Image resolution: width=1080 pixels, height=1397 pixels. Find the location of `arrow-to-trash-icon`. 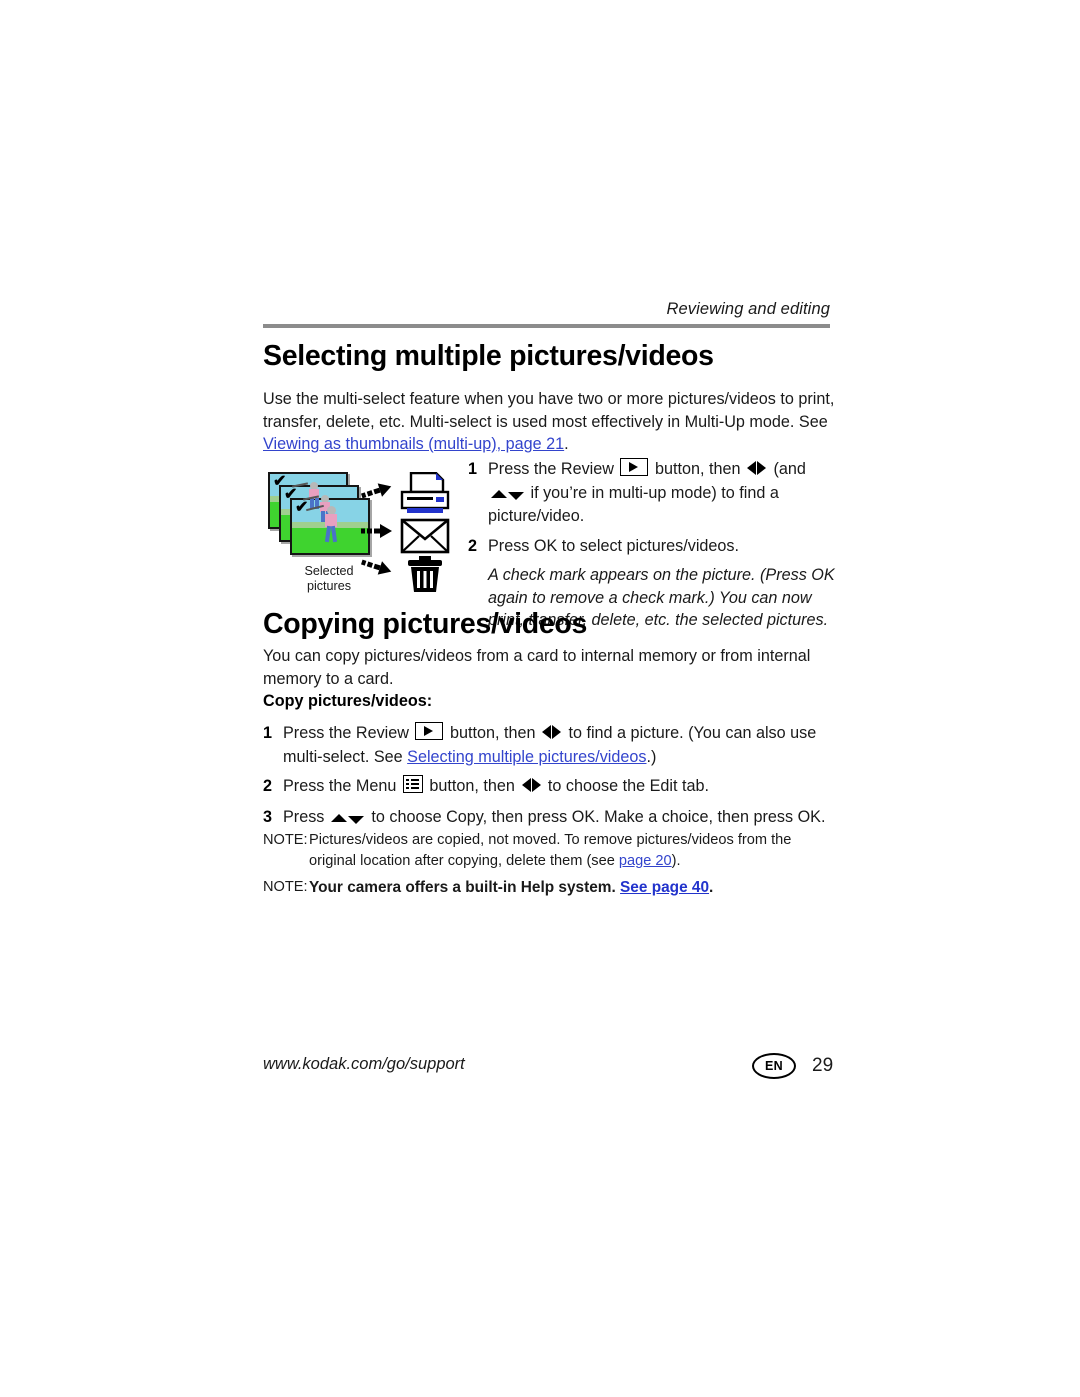

arrow-to-trash-icon is located at coordinates (376, 567).